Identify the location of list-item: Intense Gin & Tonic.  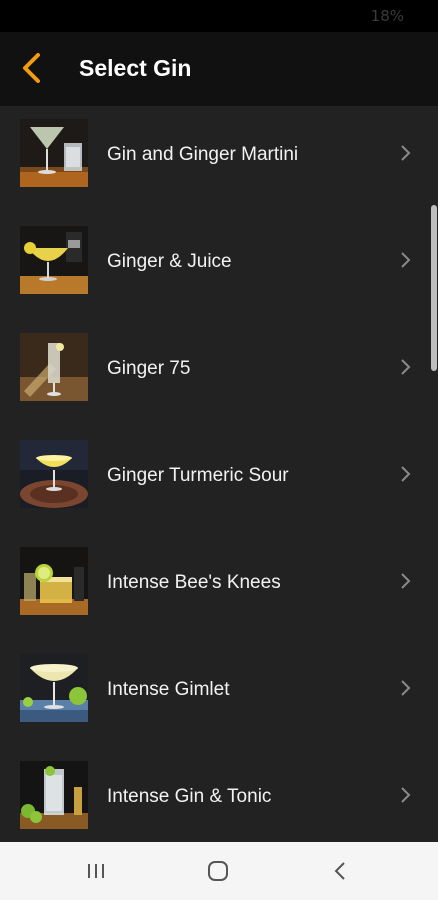
(219, 801).